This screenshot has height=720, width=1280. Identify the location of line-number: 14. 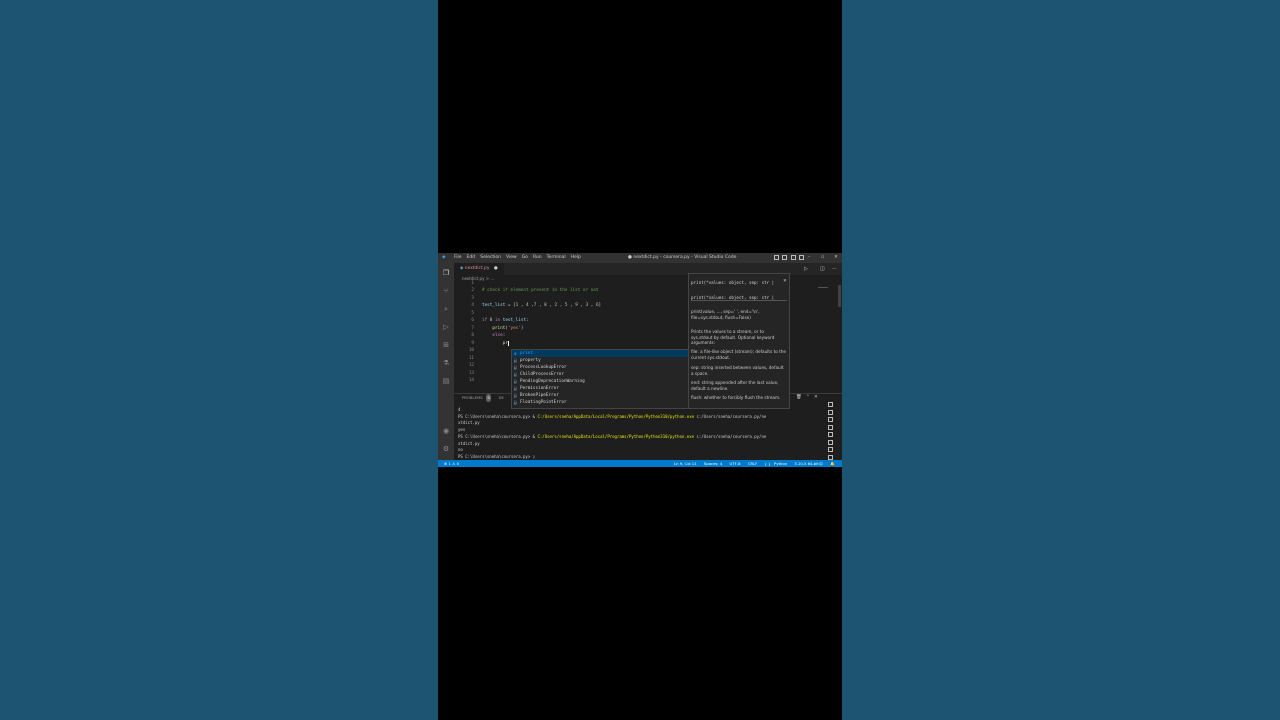
(471, 380).